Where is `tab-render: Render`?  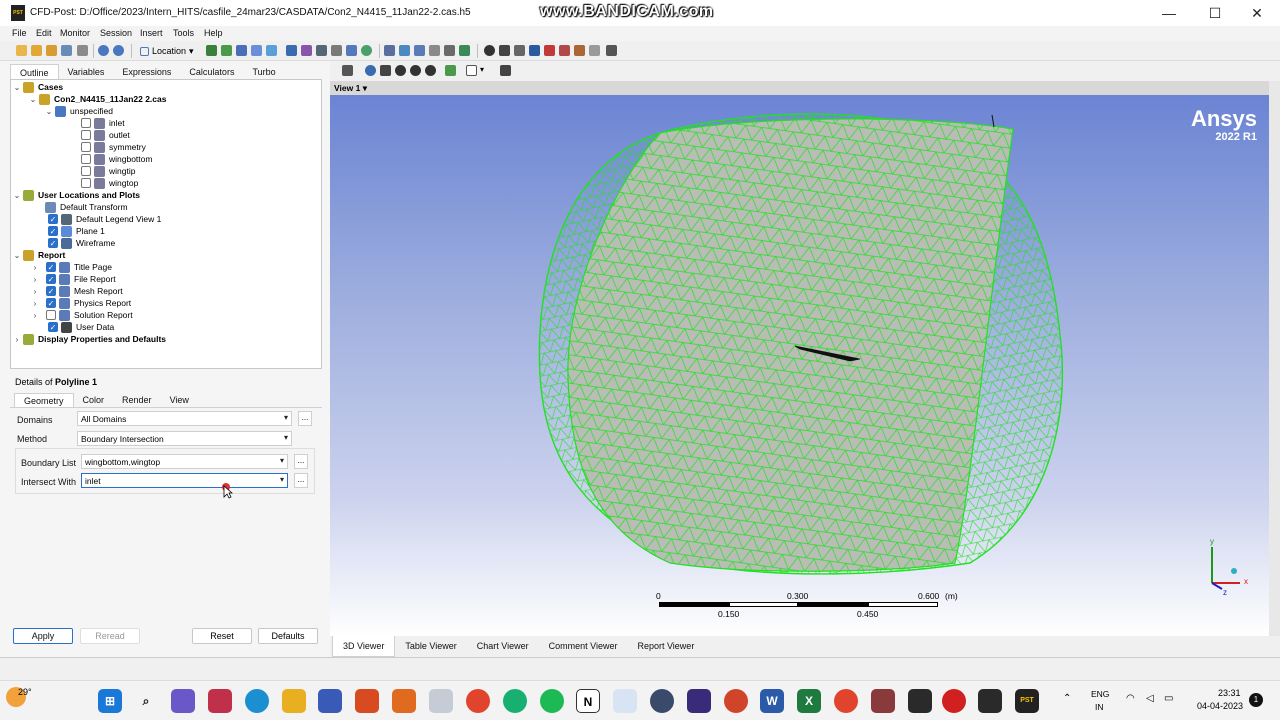
tab-render: Render is located at coordinates (137, 400).